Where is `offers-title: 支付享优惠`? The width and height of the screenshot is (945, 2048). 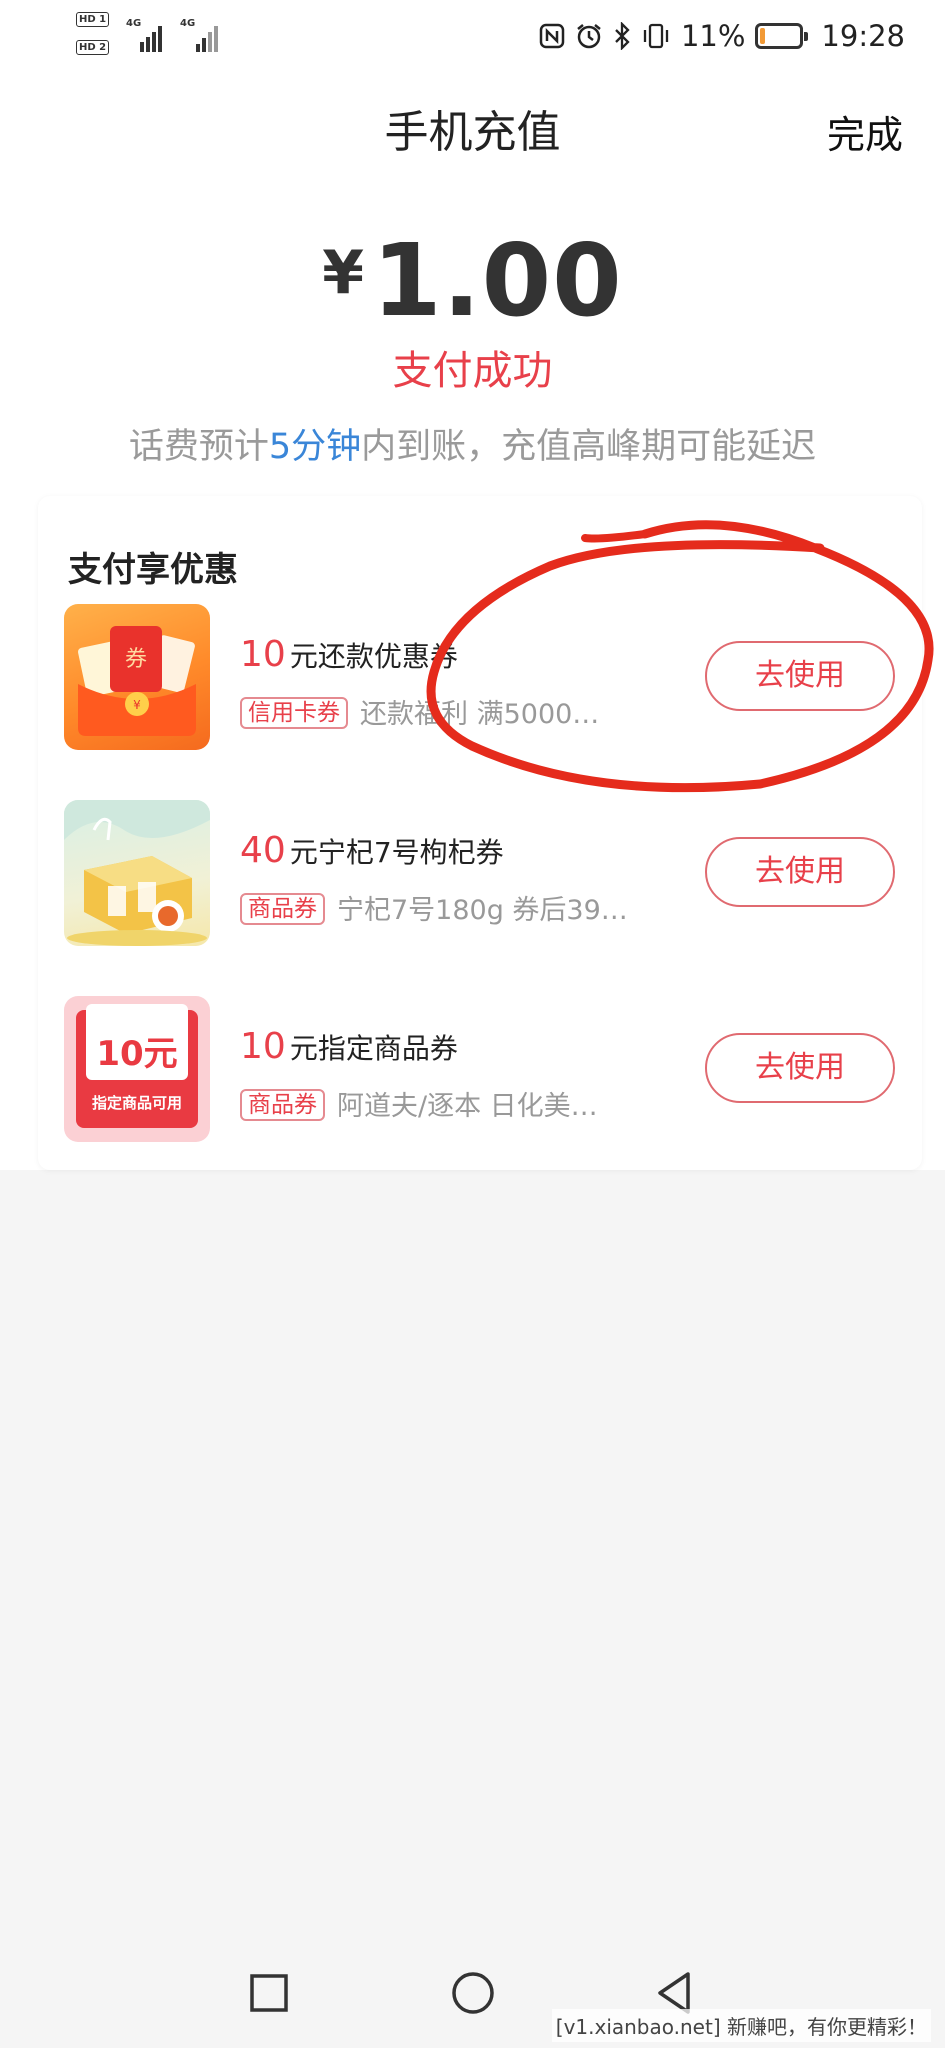
offers-title: 支付享优惠 is located at coordinates (153, 570).